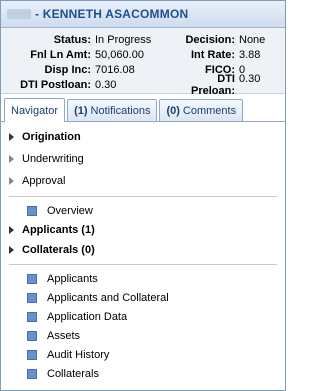 This screenshot has width=320, height=391. What do you see at coordinates (213, 54) in the screenshot?
I see `interest-rate-label: Int Rate:` at bounding box center [213, 54].